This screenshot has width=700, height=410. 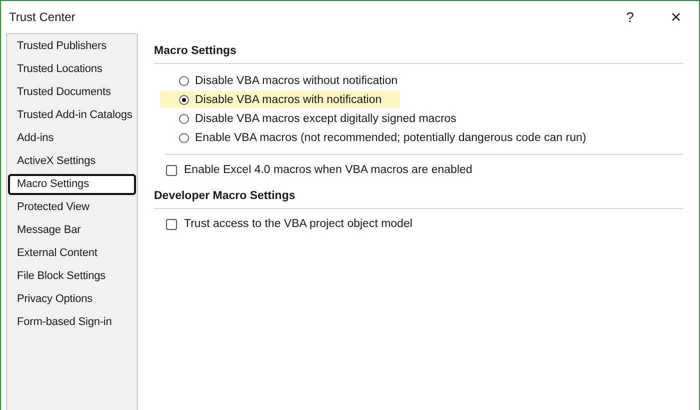 What do you see at coordinates (379, 137) in the screenshot?
I see `radio-option: Enable VBA macros (not recommended; potentially dangerous code can run)` at bounding box center [379, 137].